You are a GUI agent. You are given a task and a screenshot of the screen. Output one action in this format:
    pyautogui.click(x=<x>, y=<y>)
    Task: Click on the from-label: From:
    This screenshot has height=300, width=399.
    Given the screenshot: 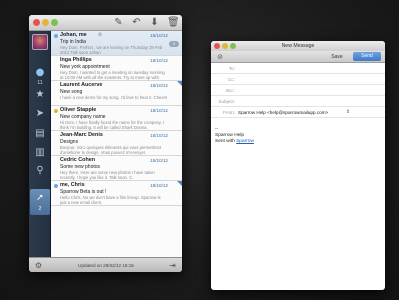 What is the action you would take?
    pyautogui.click(x=229, y=112)
    